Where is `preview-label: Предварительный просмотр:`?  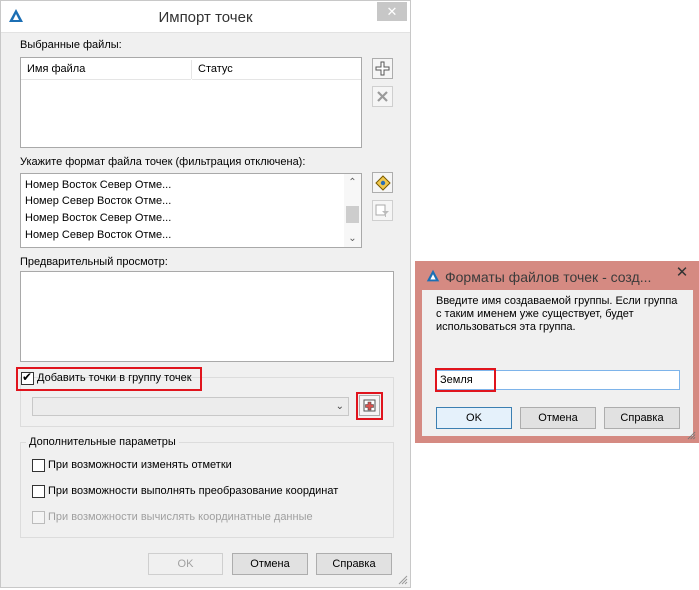 preview-label: Предварительный просмотр: is located at coordinates (94, 262).